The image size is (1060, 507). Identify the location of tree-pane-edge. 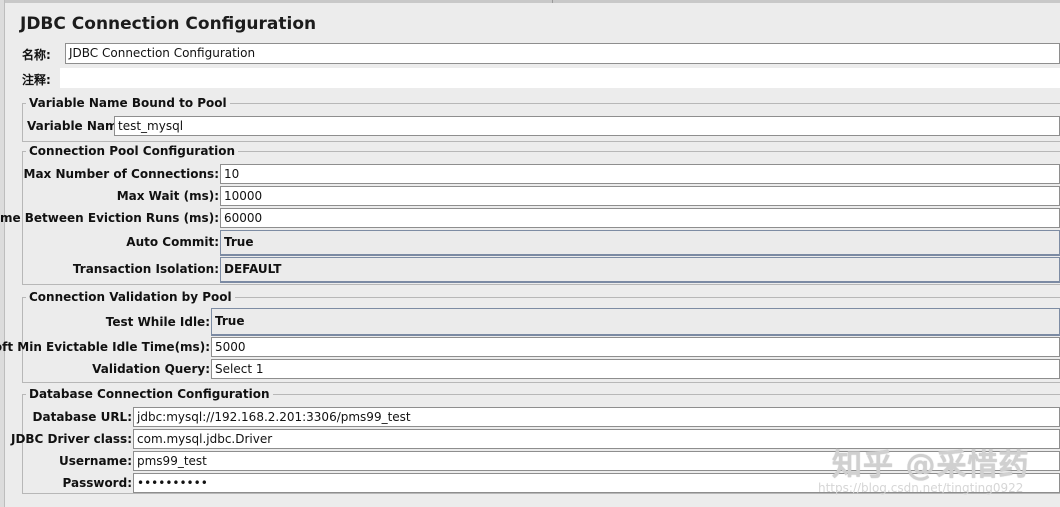
(2, 253).